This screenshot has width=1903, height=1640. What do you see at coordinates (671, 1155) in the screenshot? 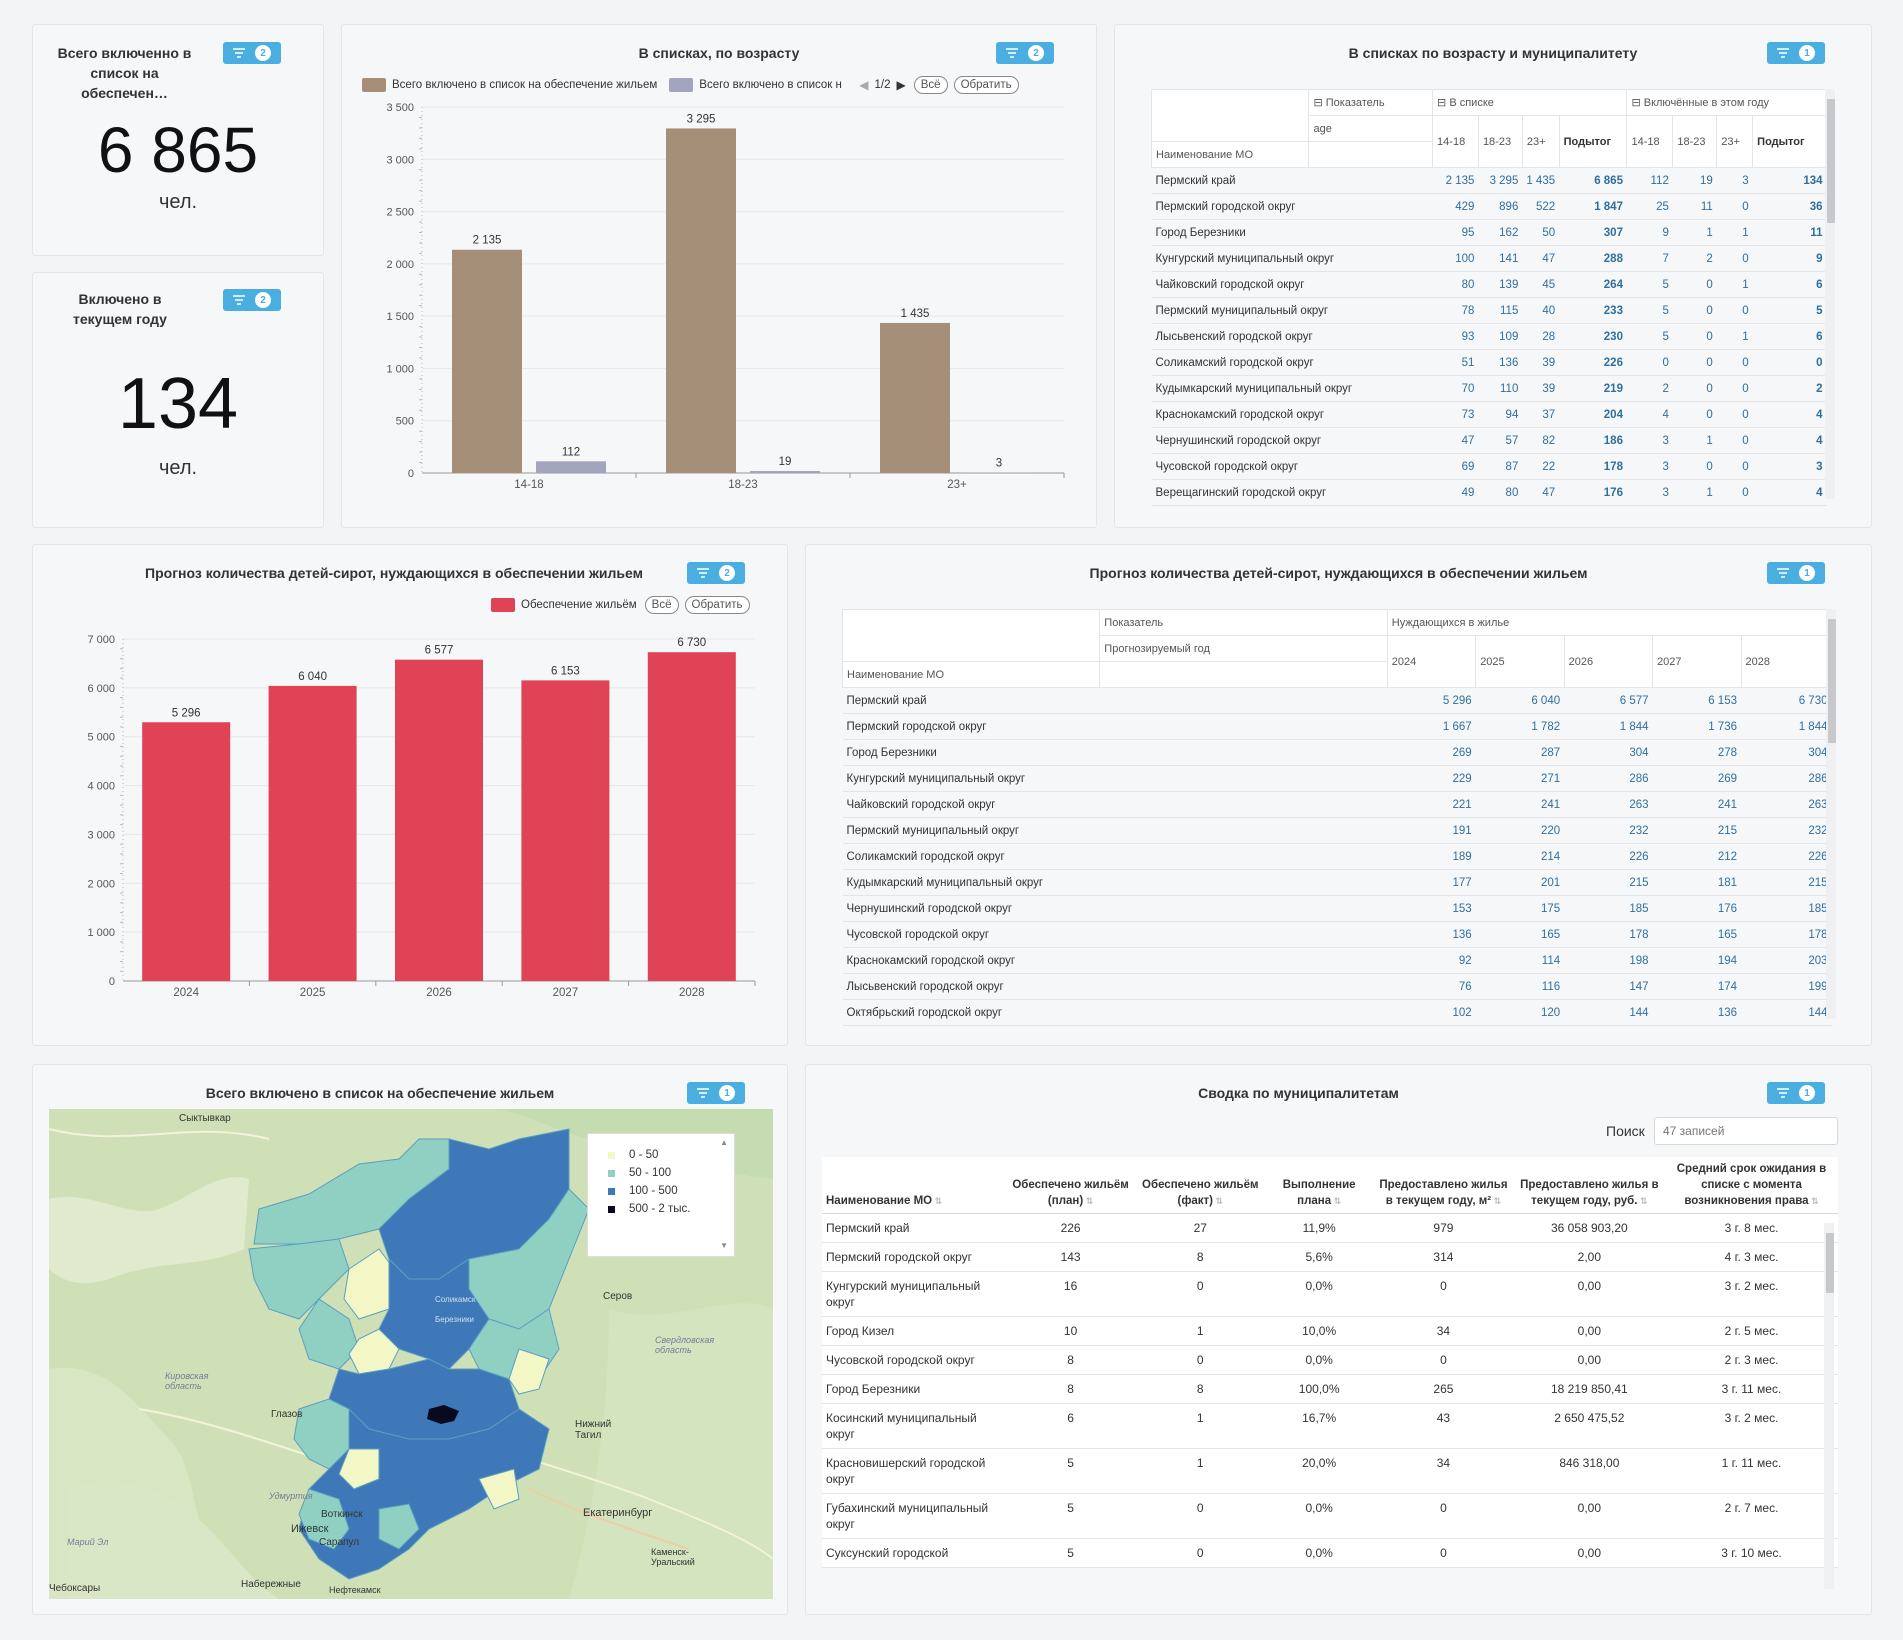
I see `map-legend-item: 0 - 50` at bounding box center [671, 1155].